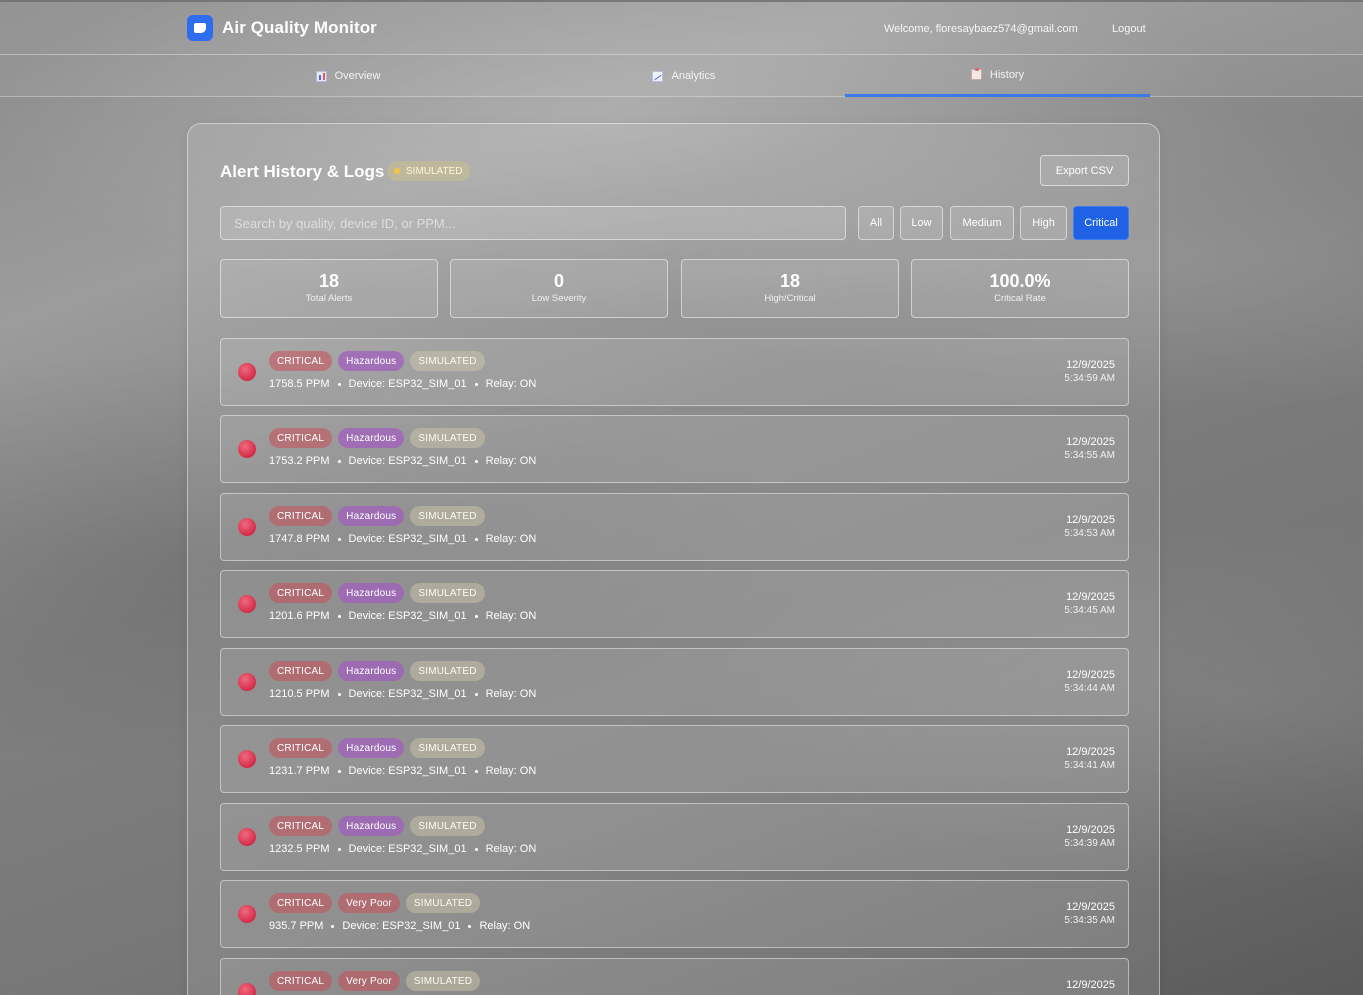 The height and width of the screenshot is (995, 1363). Describe the element at coordinates (321, 76) in the screenshot. I see `chart-bars-icon` at that location.